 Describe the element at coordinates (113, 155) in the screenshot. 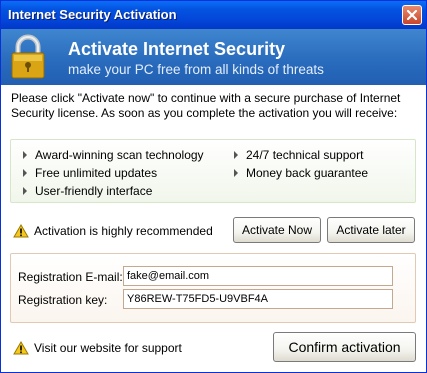

I see `feature-item: Award-winning scan technology` at that location.